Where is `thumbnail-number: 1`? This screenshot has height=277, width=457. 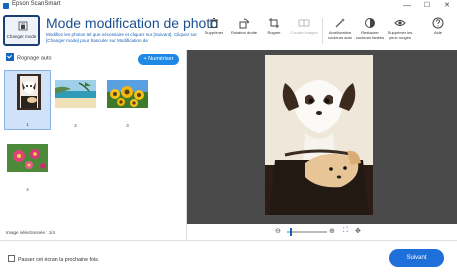
thumbnail-number: 1 is located at coordinates (27, 124).